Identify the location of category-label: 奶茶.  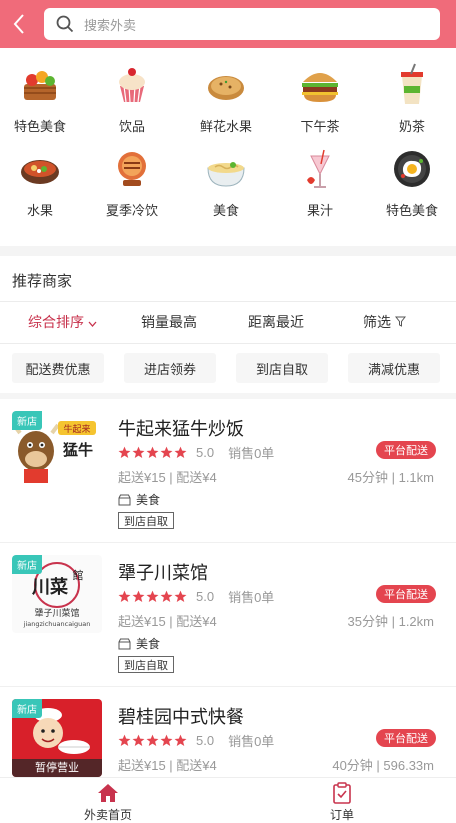
(411, 126).